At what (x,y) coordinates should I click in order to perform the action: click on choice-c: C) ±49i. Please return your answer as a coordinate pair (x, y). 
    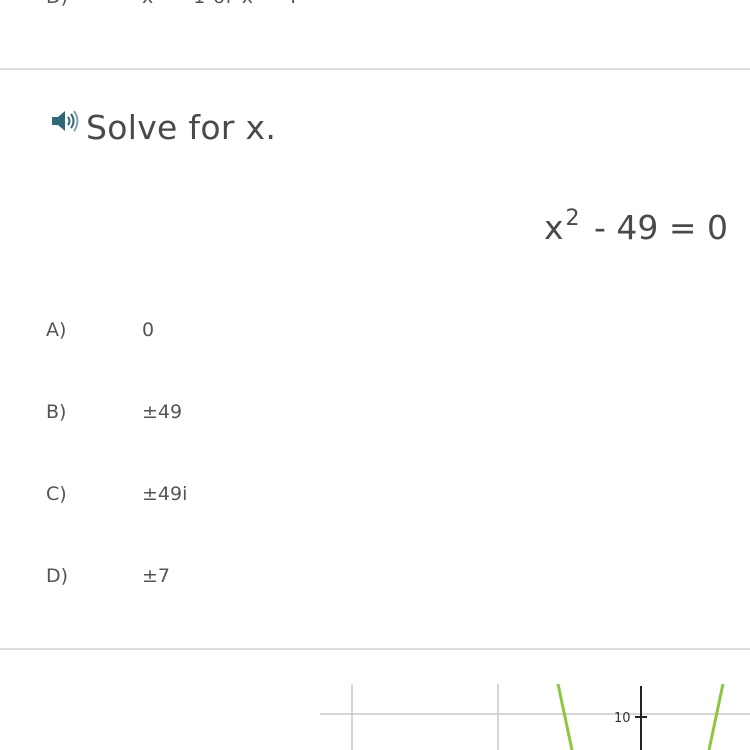
    Looking at the image, I should click on (375, 494).